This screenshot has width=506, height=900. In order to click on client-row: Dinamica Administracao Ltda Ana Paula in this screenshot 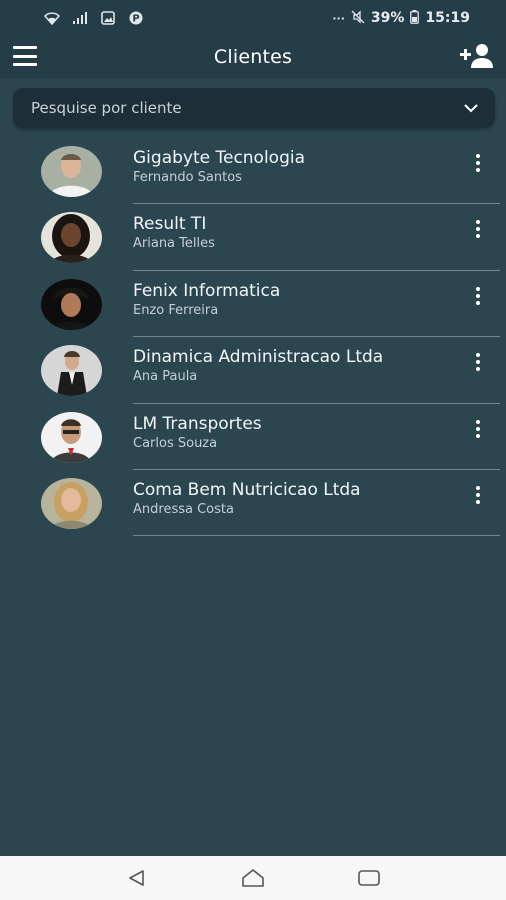, I will do `click(253, 370)`.